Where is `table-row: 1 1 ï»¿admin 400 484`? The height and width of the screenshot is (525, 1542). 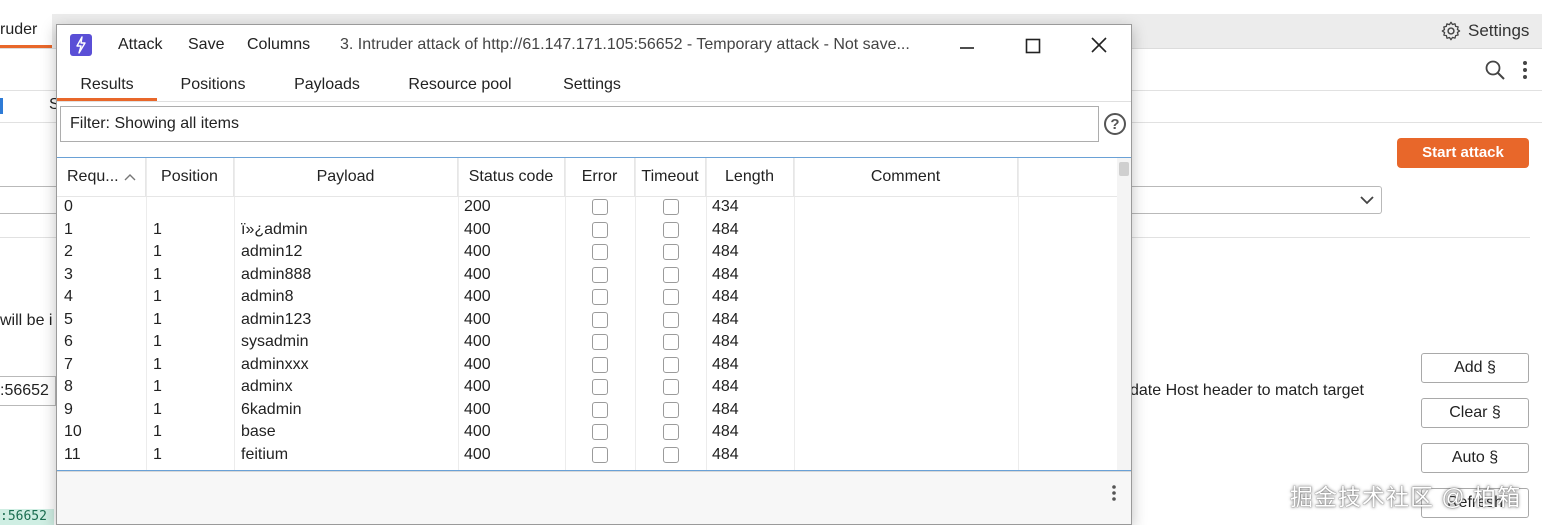 table-row: 1 1 ï»¿admin 400 484 is located at coordinates (587, 230).